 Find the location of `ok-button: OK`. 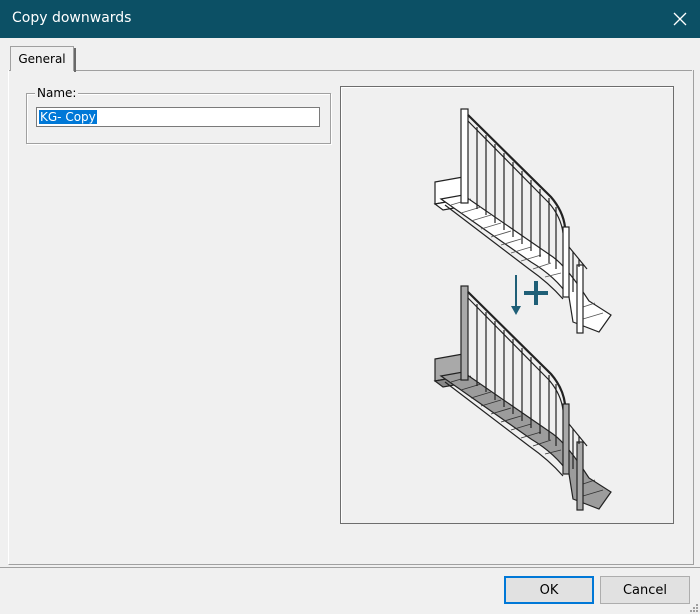

ok-button: OK is located at coordinates (549, 590).